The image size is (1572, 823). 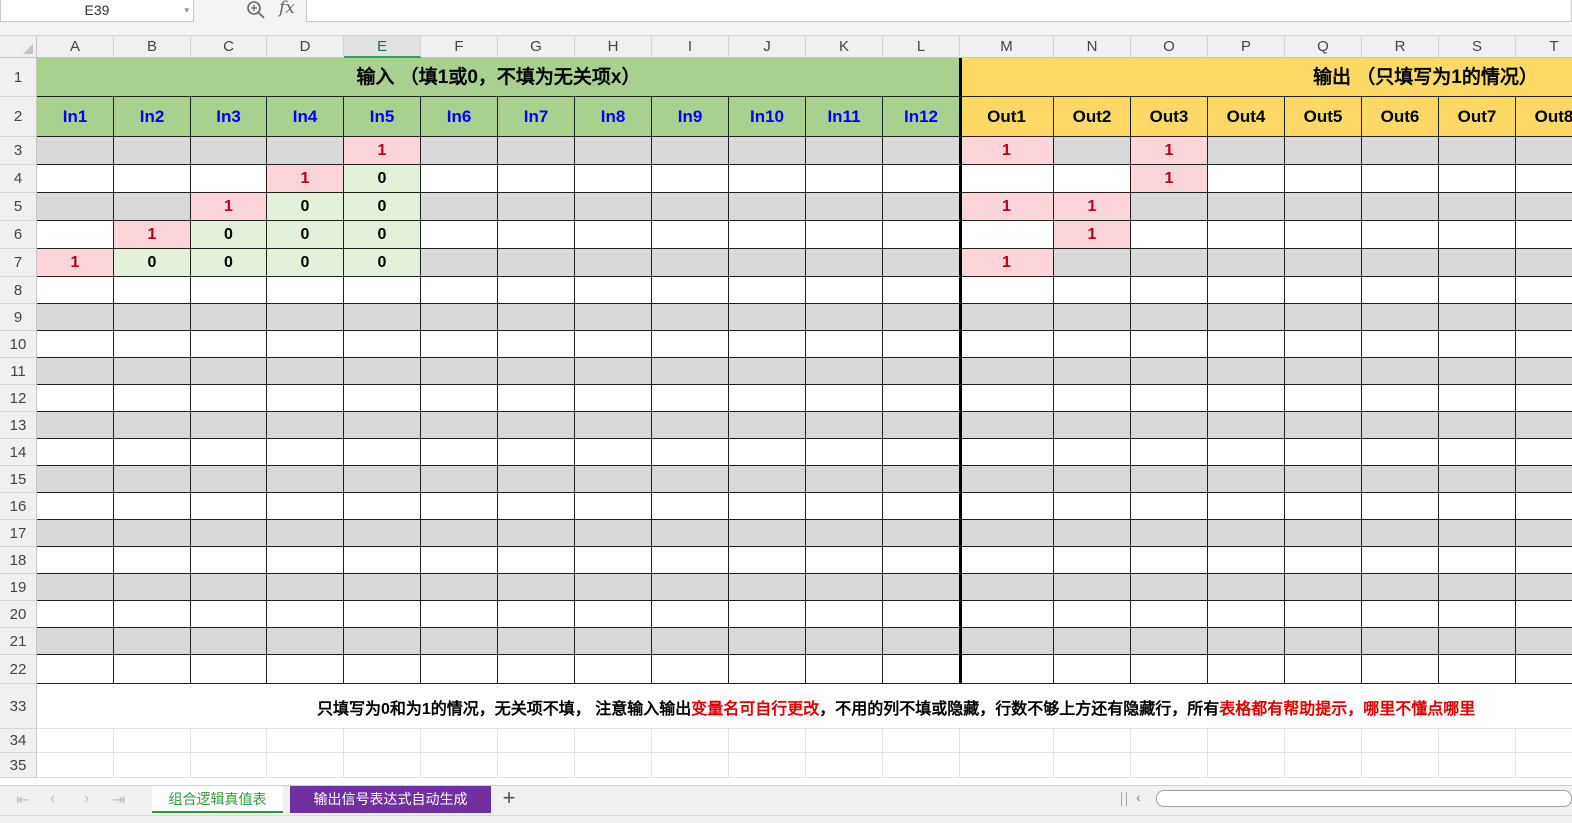 What do you see at coordinates (536, 344) in the screenshot?
I see `cell-g10` at bounding box center [536, 344].